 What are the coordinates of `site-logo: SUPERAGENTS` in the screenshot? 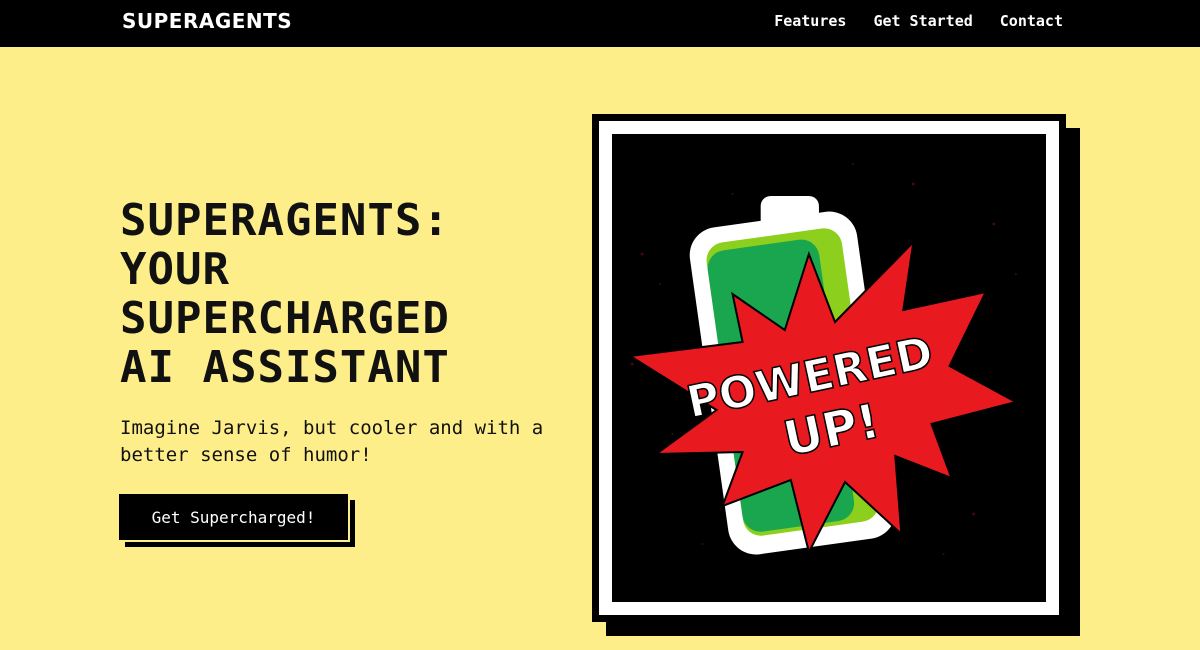 It's located at (207, 21).